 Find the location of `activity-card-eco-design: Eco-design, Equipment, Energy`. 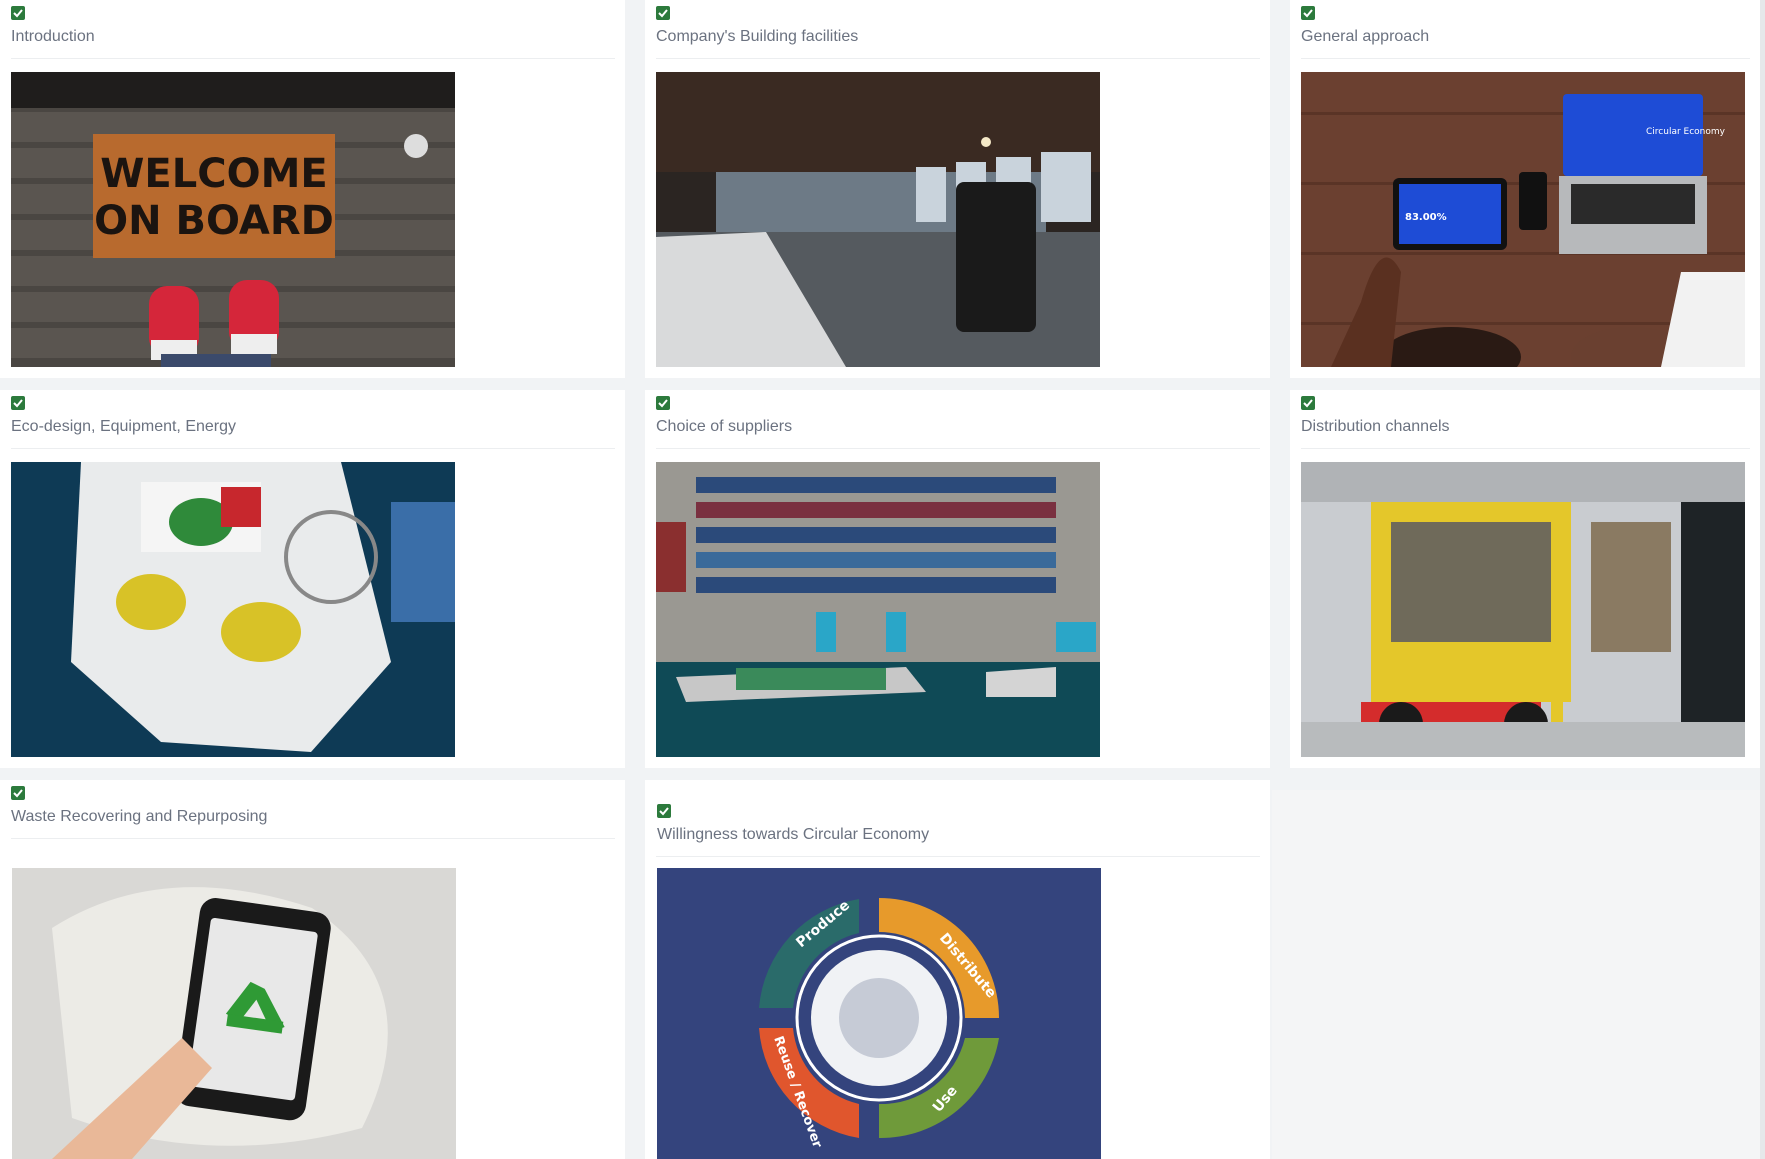

activity-card-eco-design: Eco-design, Equipment, Energy is located at coordinates (312, 579).